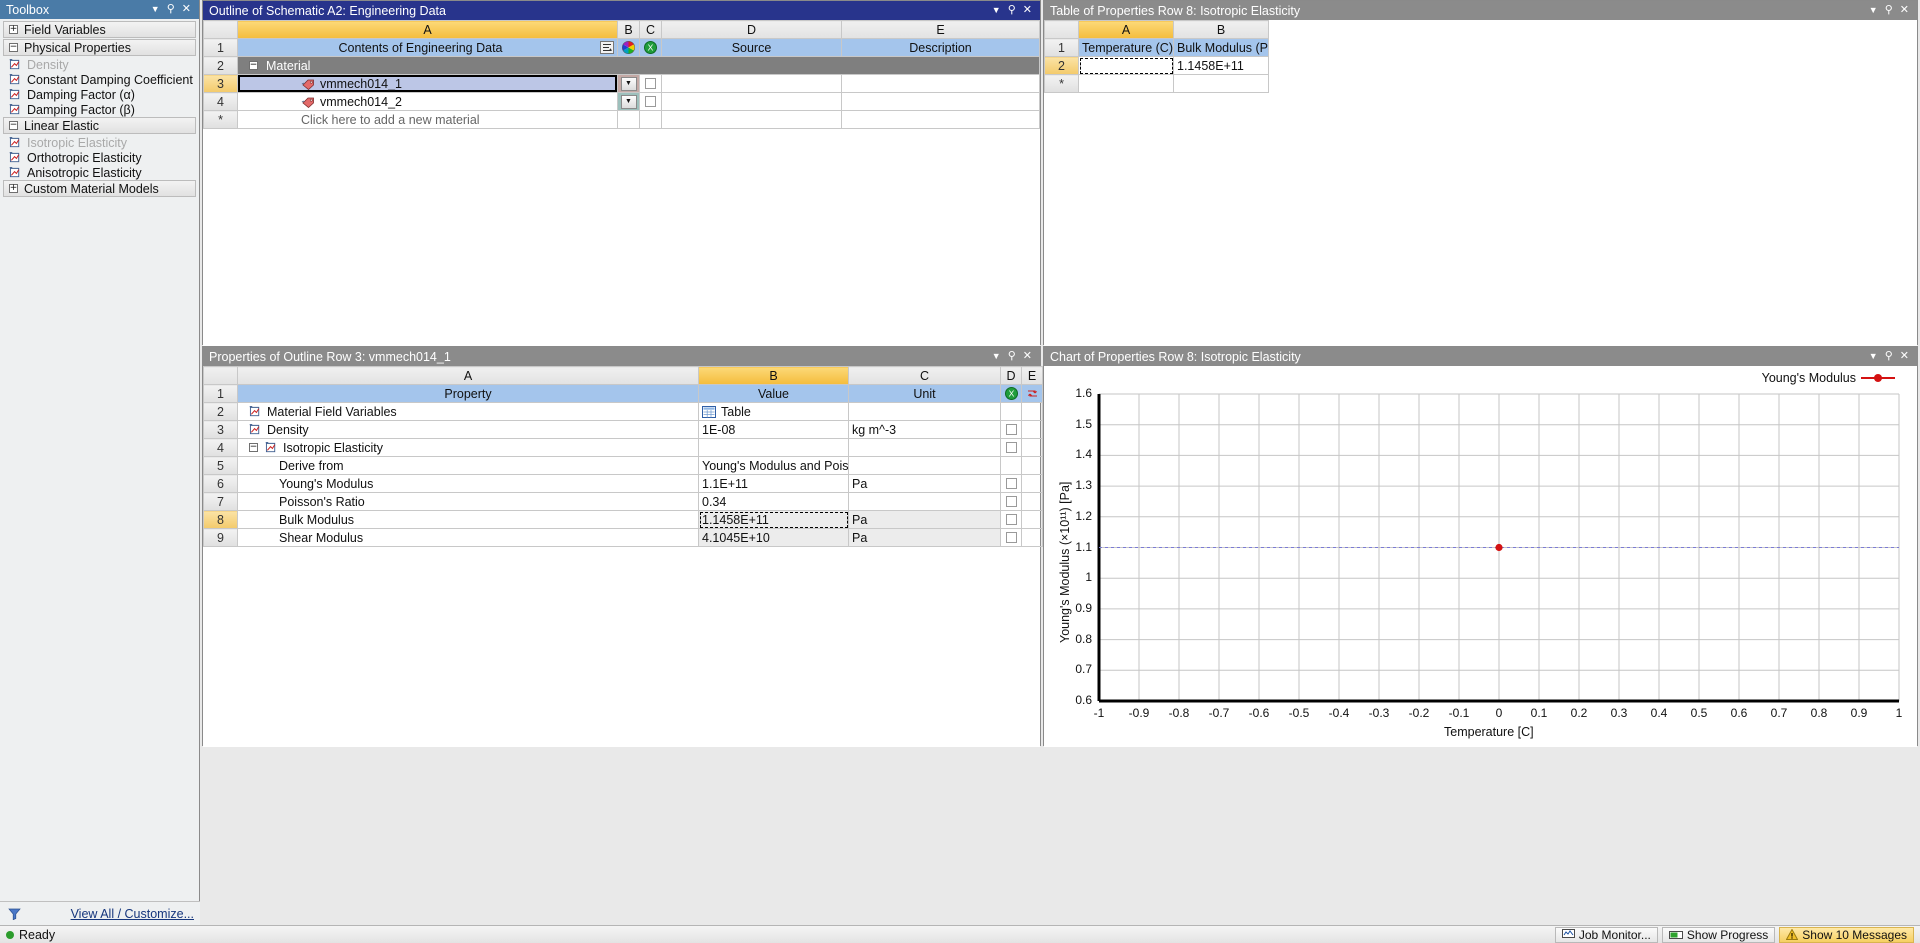 This screenshot has height=943, width=1920. What do you see at coordinates (427, 83) in the screenshot?
I see `outline-material-name-cell: vmmech014_1` at bounding box center [427, 83].